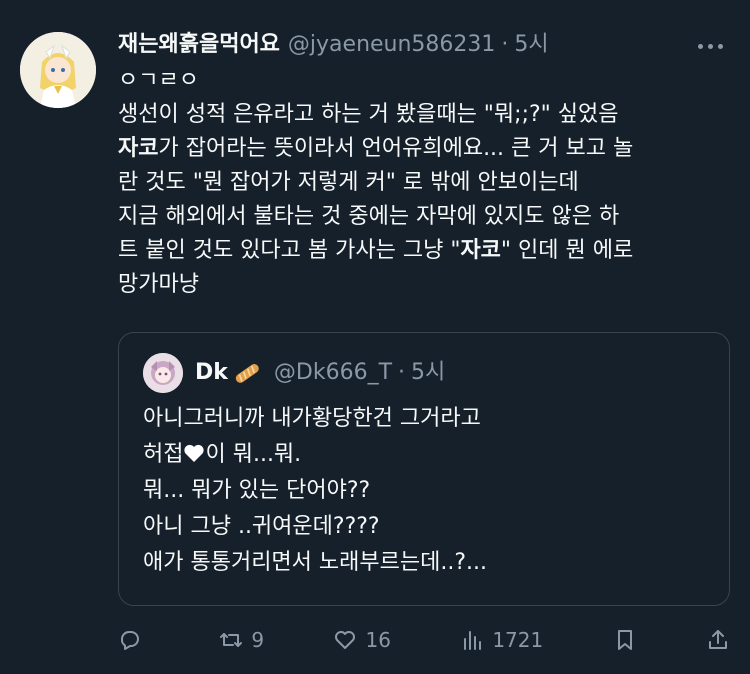 Image resolution: width=750 pixels, height=674 pixels. I want to click on retweet-count: 9, so click(258, 640).